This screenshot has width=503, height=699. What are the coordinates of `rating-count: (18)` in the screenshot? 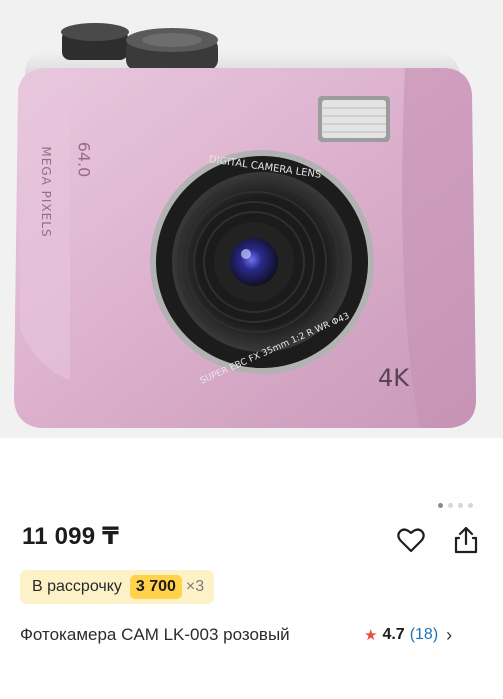 It's located at (424, 634).